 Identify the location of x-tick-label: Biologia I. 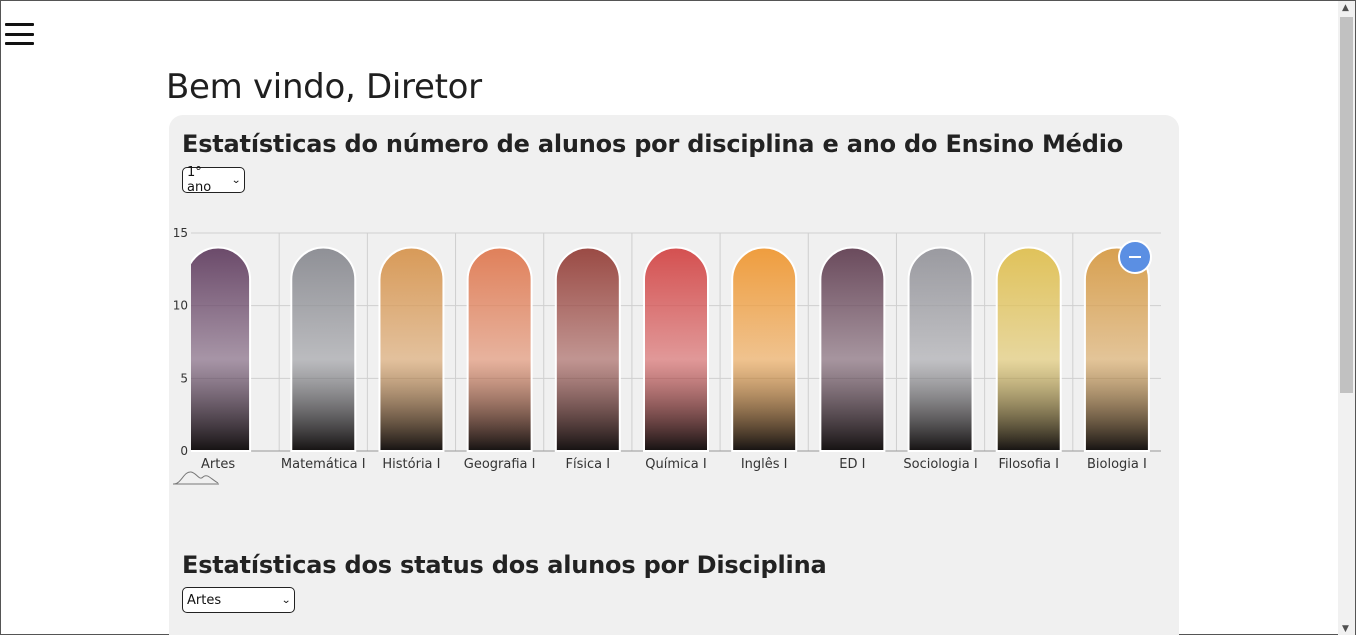
(1117, 464).